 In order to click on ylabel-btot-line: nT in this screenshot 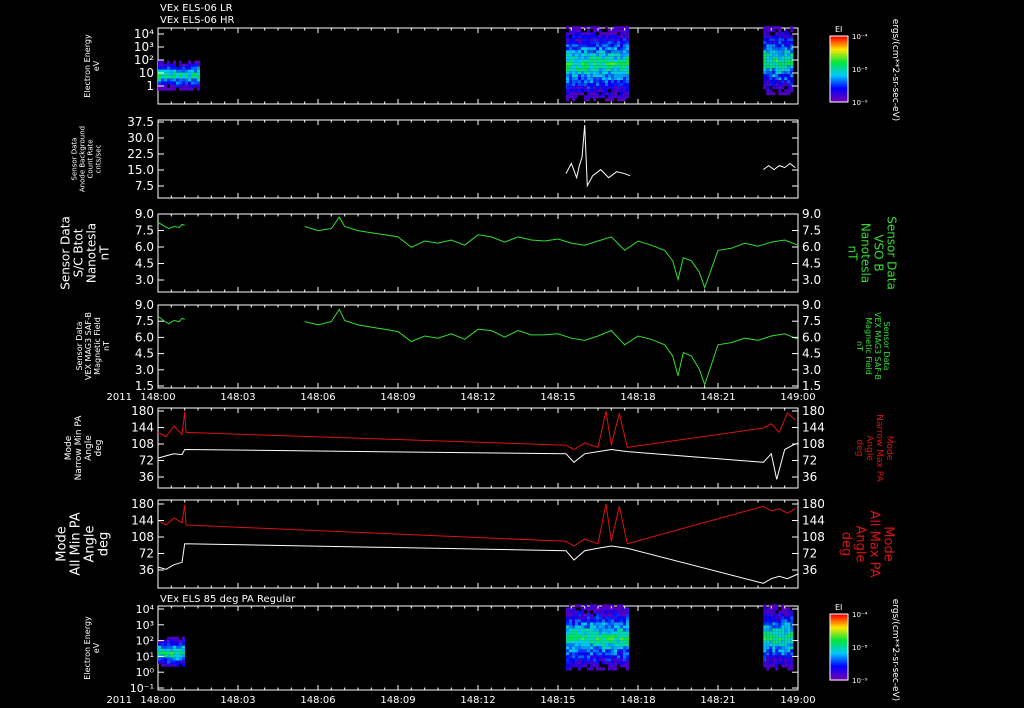, I will do `click(105, 253)`.